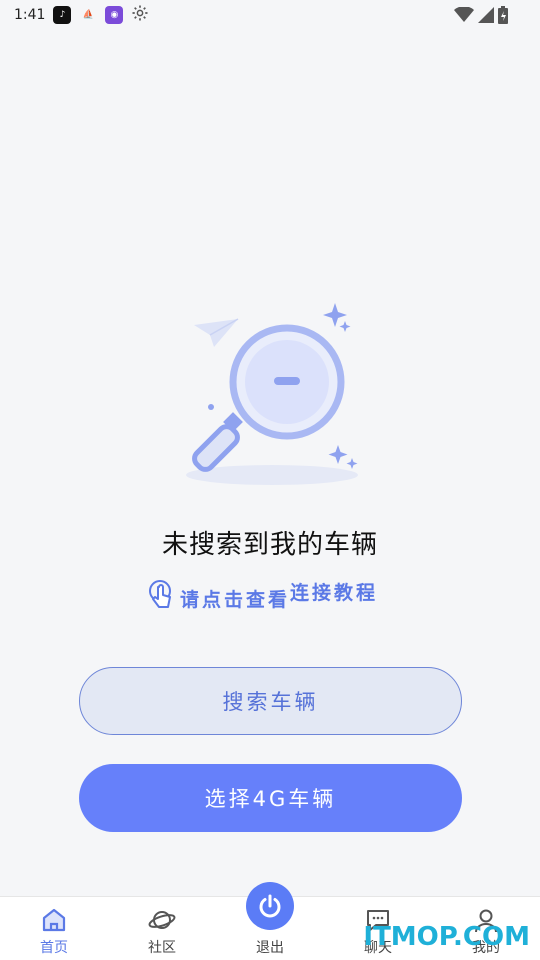 This screenshot has height=960, width=540. What do you see at coordinates (88, 15) in the screenshot?
I see `app-notification-icon: ⛵` at bounding box center [88, 15].